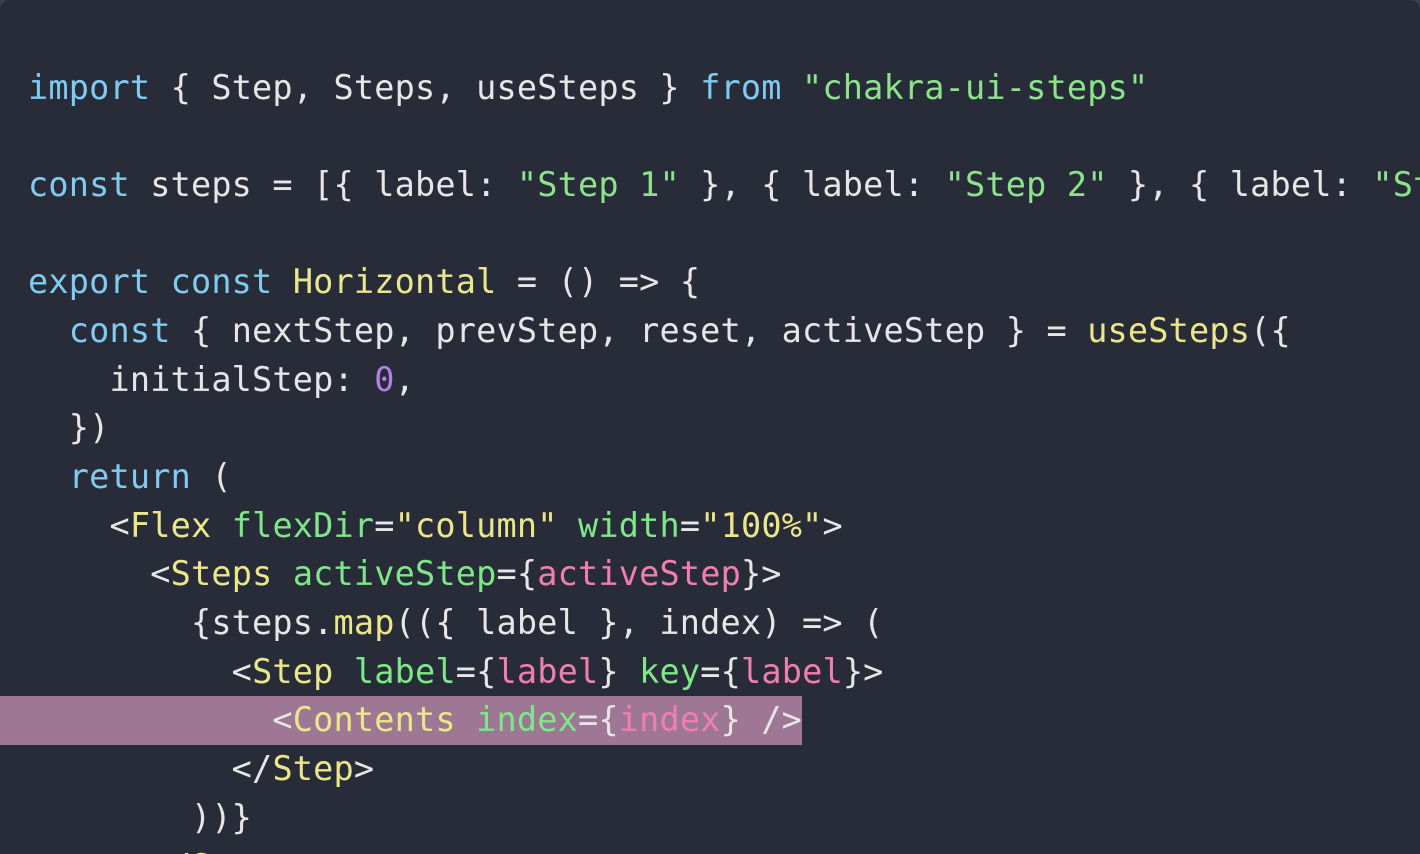 Image resolution: width=1420 pixels, height=854 pixels. What do you see at coordinates (598, 282) in the screenshot?
I see `code-token-plain: = () => {` at bounding box center [598, 282].